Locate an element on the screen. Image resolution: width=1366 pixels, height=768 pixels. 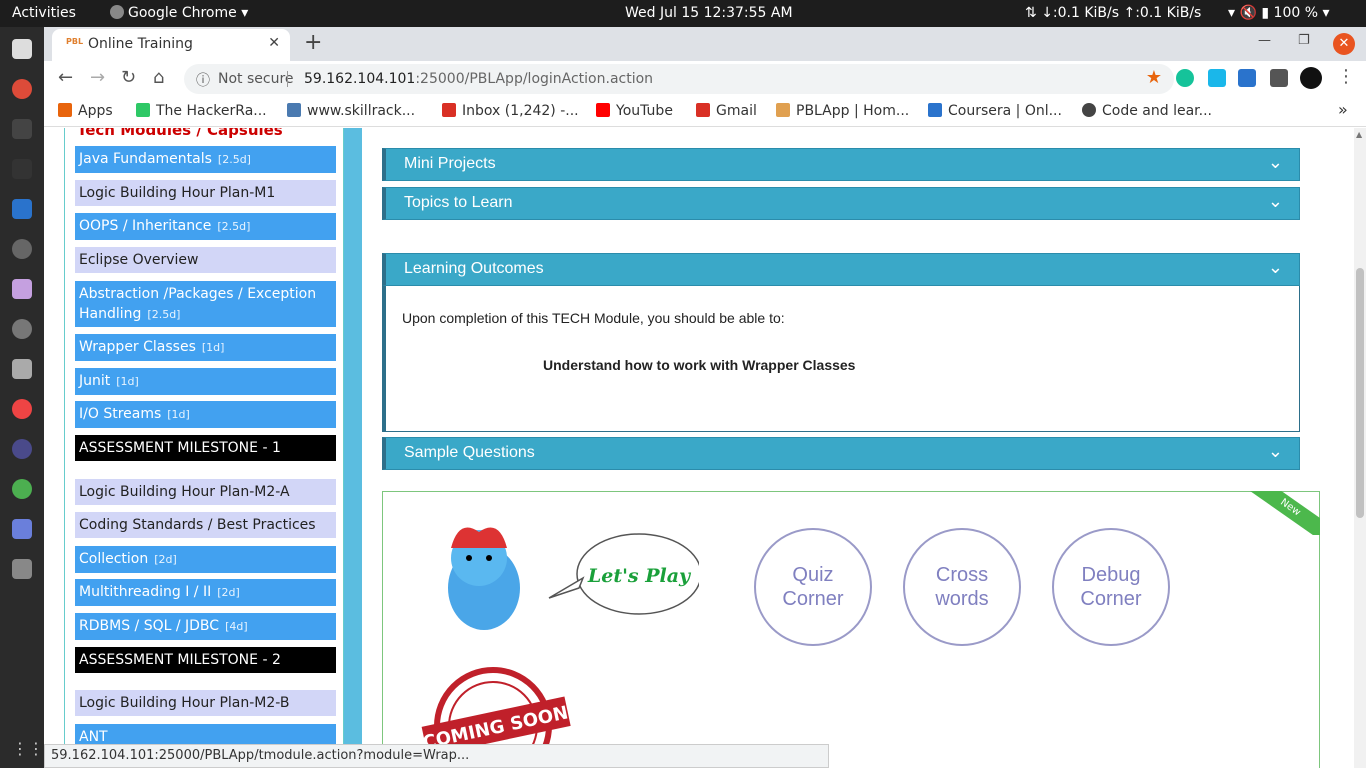
chevron-down-icon: ⌄ is located at coordinates (1275, 201).